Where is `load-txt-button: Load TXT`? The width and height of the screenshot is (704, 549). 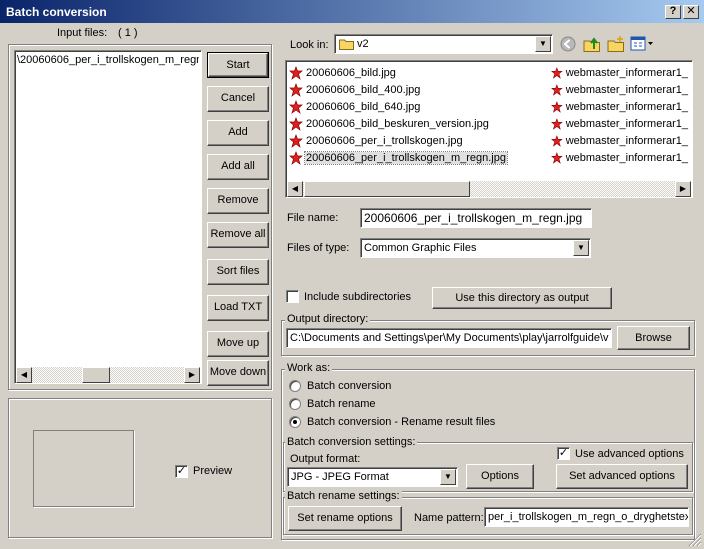
load-txt-button: Load TXT is located at coordinates (238, 308).